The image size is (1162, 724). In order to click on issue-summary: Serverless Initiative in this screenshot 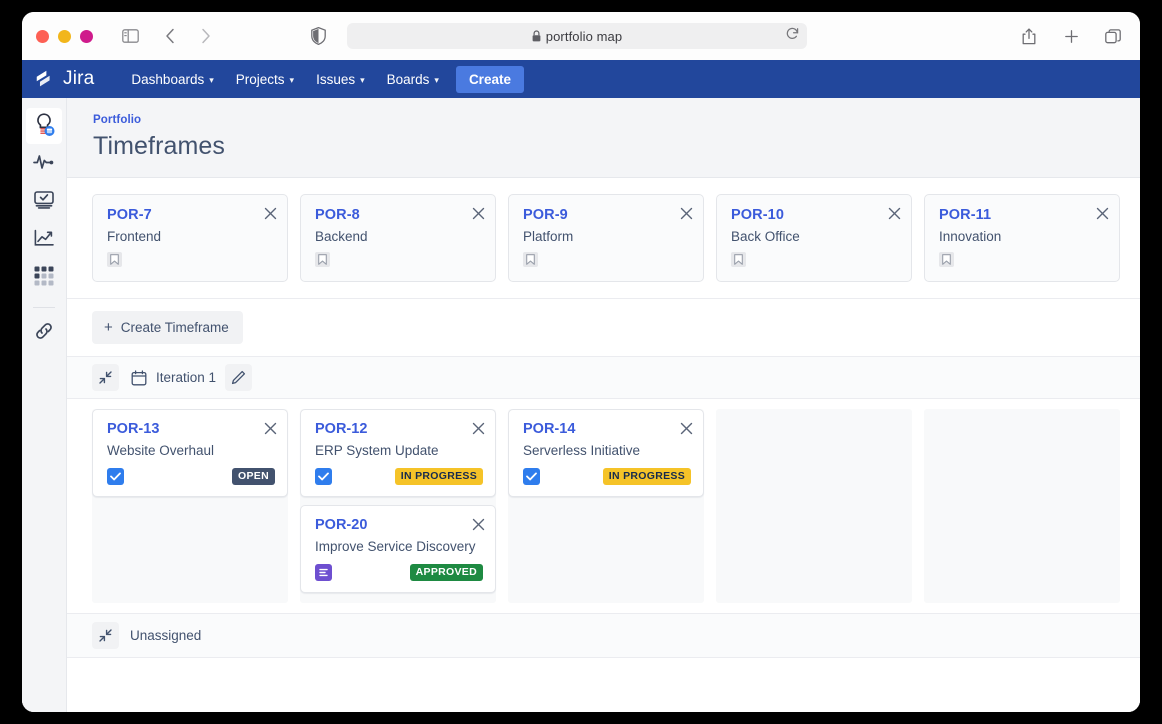, I will do `click(582, 450)`.